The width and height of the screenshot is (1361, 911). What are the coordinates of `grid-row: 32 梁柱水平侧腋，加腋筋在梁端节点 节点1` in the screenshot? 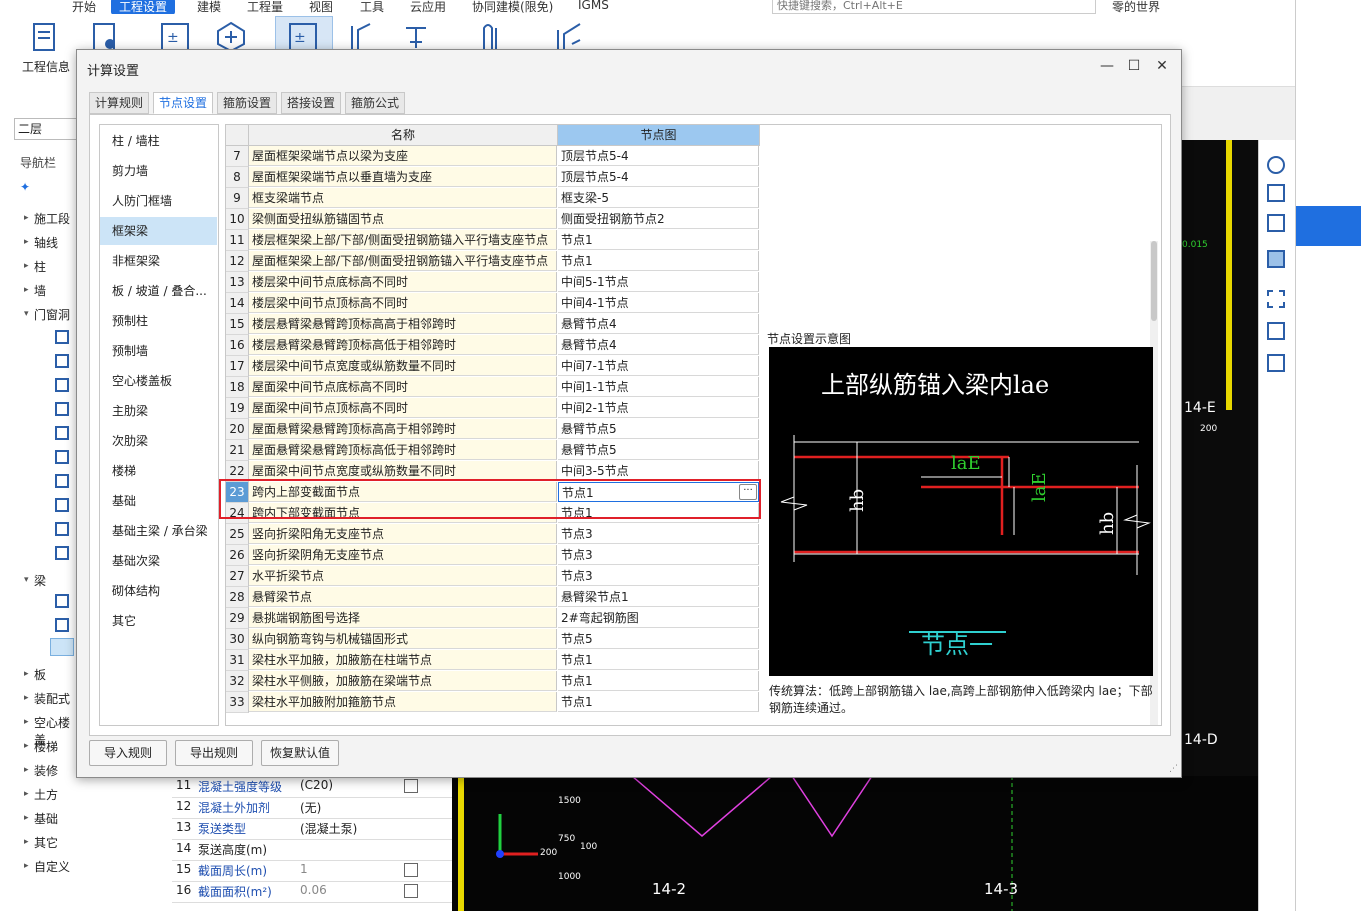 It's located at (493, 681).